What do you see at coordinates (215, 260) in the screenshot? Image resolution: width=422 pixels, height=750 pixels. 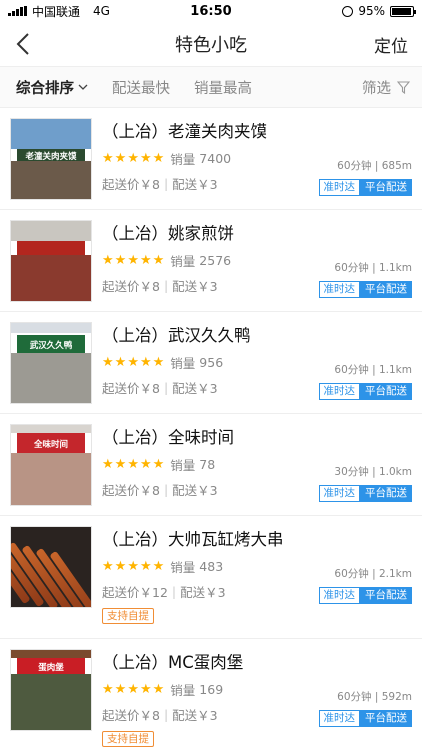 I see `sales-count: 2576` at bounding box center [215, 260].